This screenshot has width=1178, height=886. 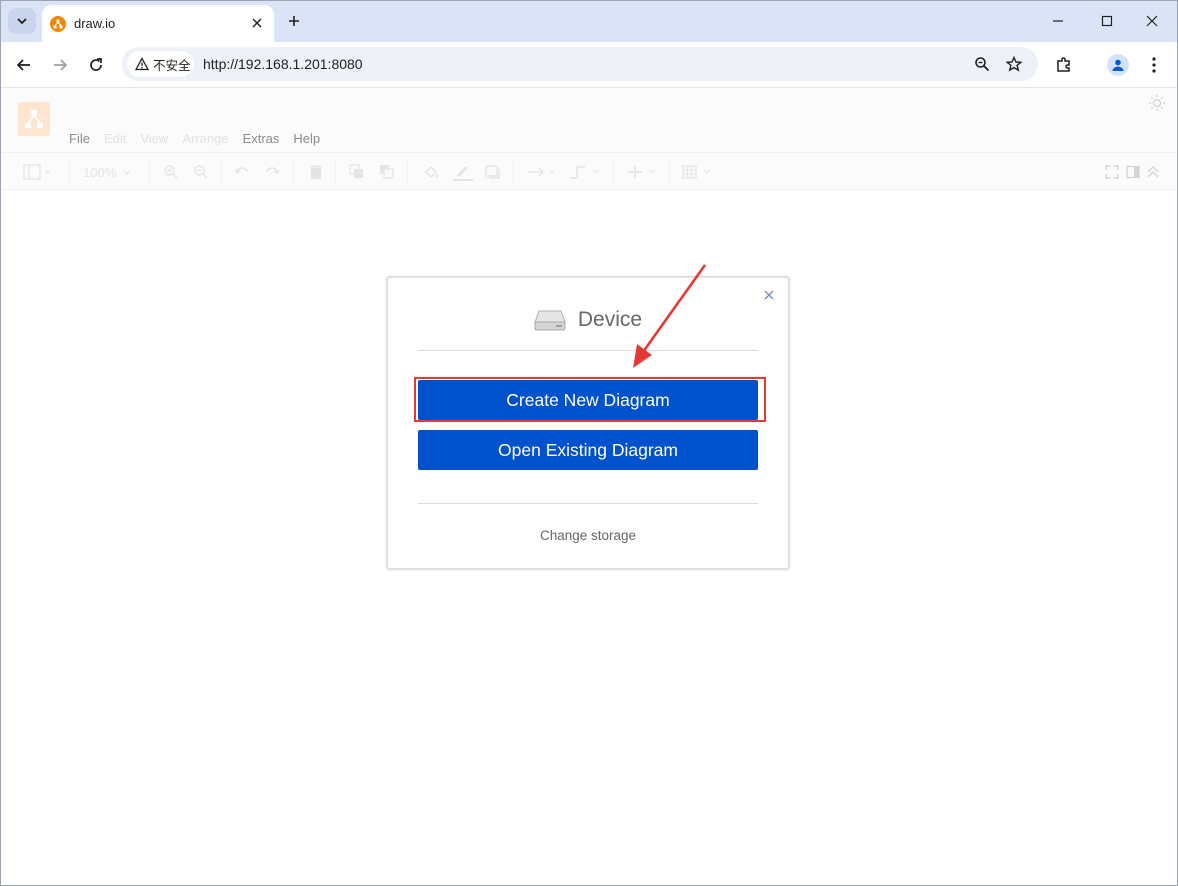 I want to click on collapse-toolbar-button, so click(x=1153, y=172).